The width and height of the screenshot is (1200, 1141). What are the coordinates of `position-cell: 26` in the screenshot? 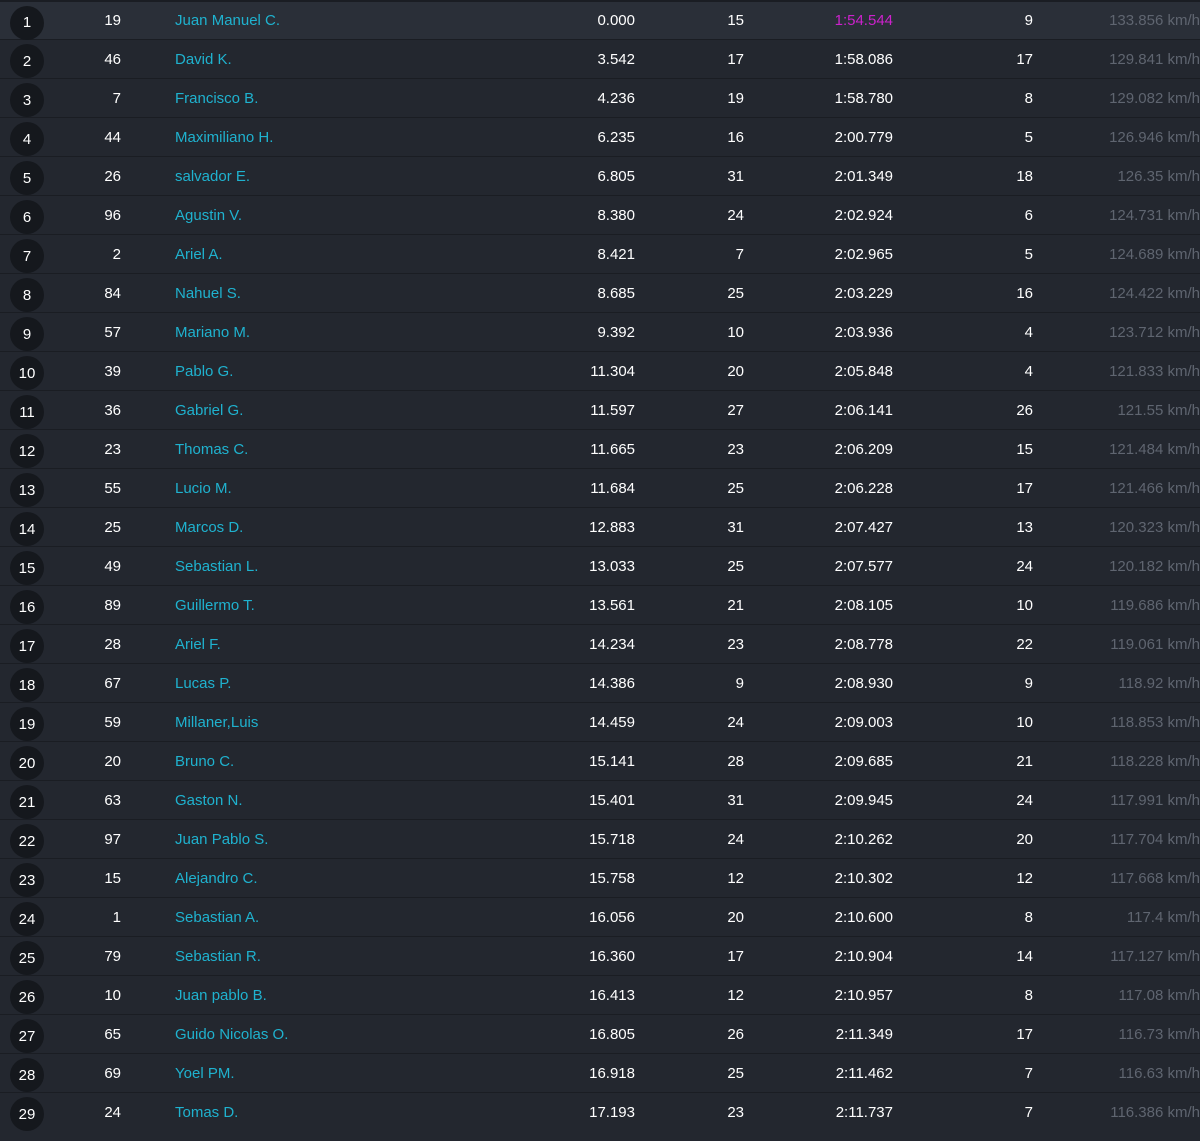 It's located at (27, 995).